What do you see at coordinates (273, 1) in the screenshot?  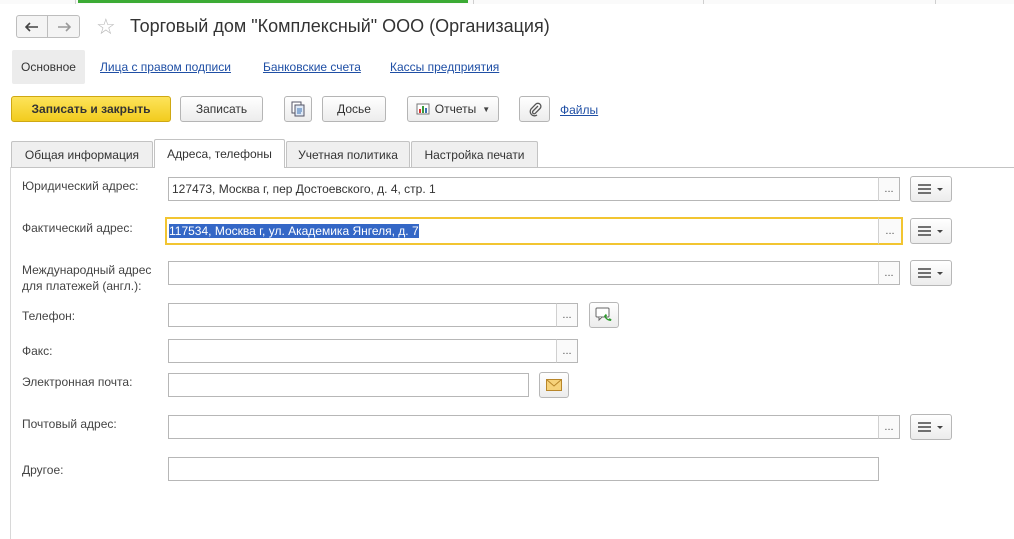 I see `active-window-indicator` at bounding box center [273, 1].